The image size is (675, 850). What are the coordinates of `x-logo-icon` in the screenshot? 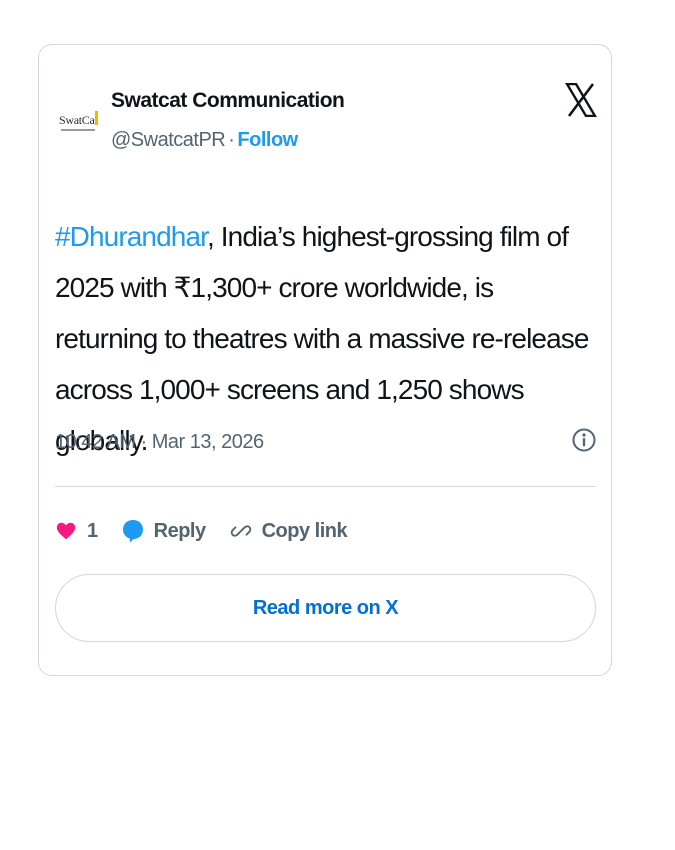 It's located at (581, 100).